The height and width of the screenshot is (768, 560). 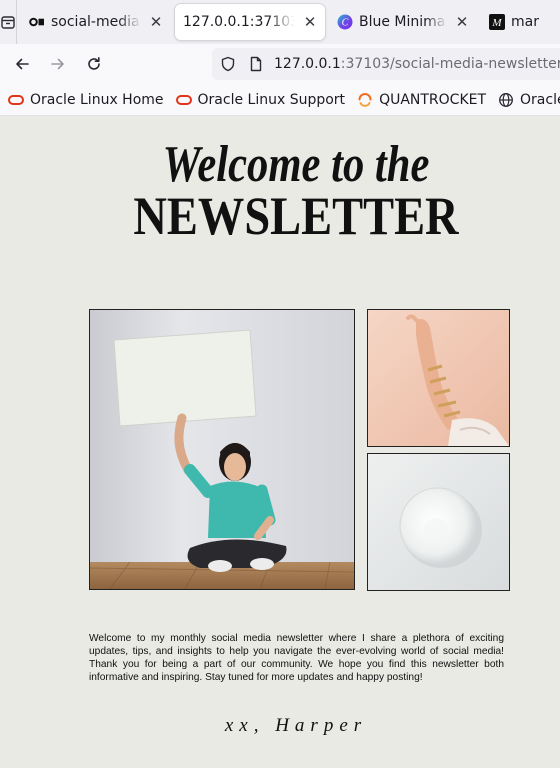 I want to click on address-bar: 127.0.0.1:37103/social-media-newsletter/, so click(x=386, y=64).